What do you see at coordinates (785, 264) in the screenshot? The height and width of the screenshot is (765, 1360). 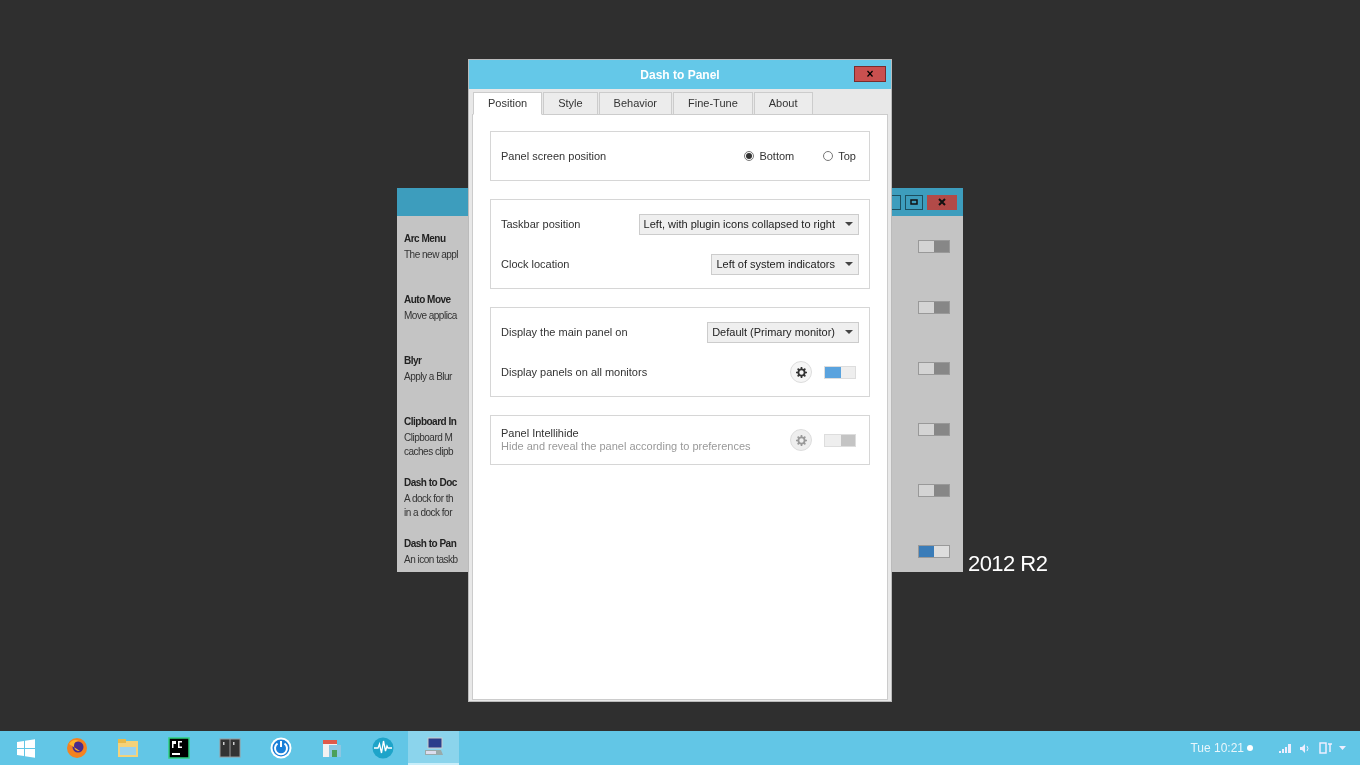 I see `dropdown: Left of system indicators` at bounding box center [785, 264].